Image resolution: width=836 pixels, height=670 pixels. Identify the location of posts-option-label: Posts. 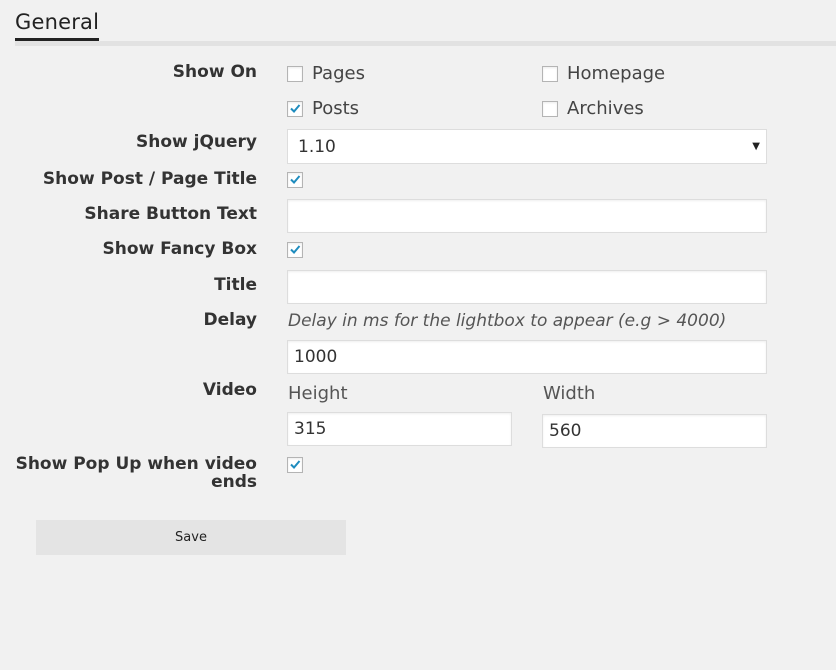
(336, 108).